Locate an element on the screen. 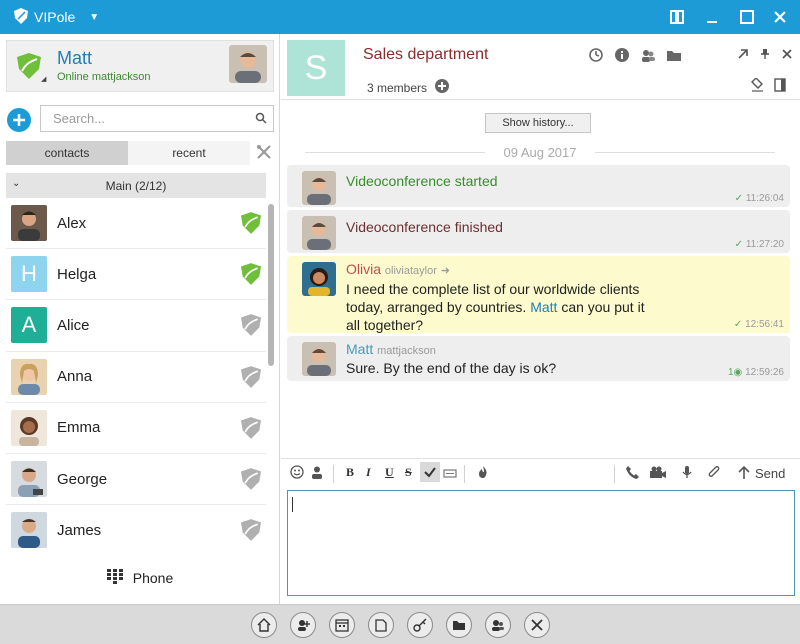  call-icon is located at coordinates (632, 473).